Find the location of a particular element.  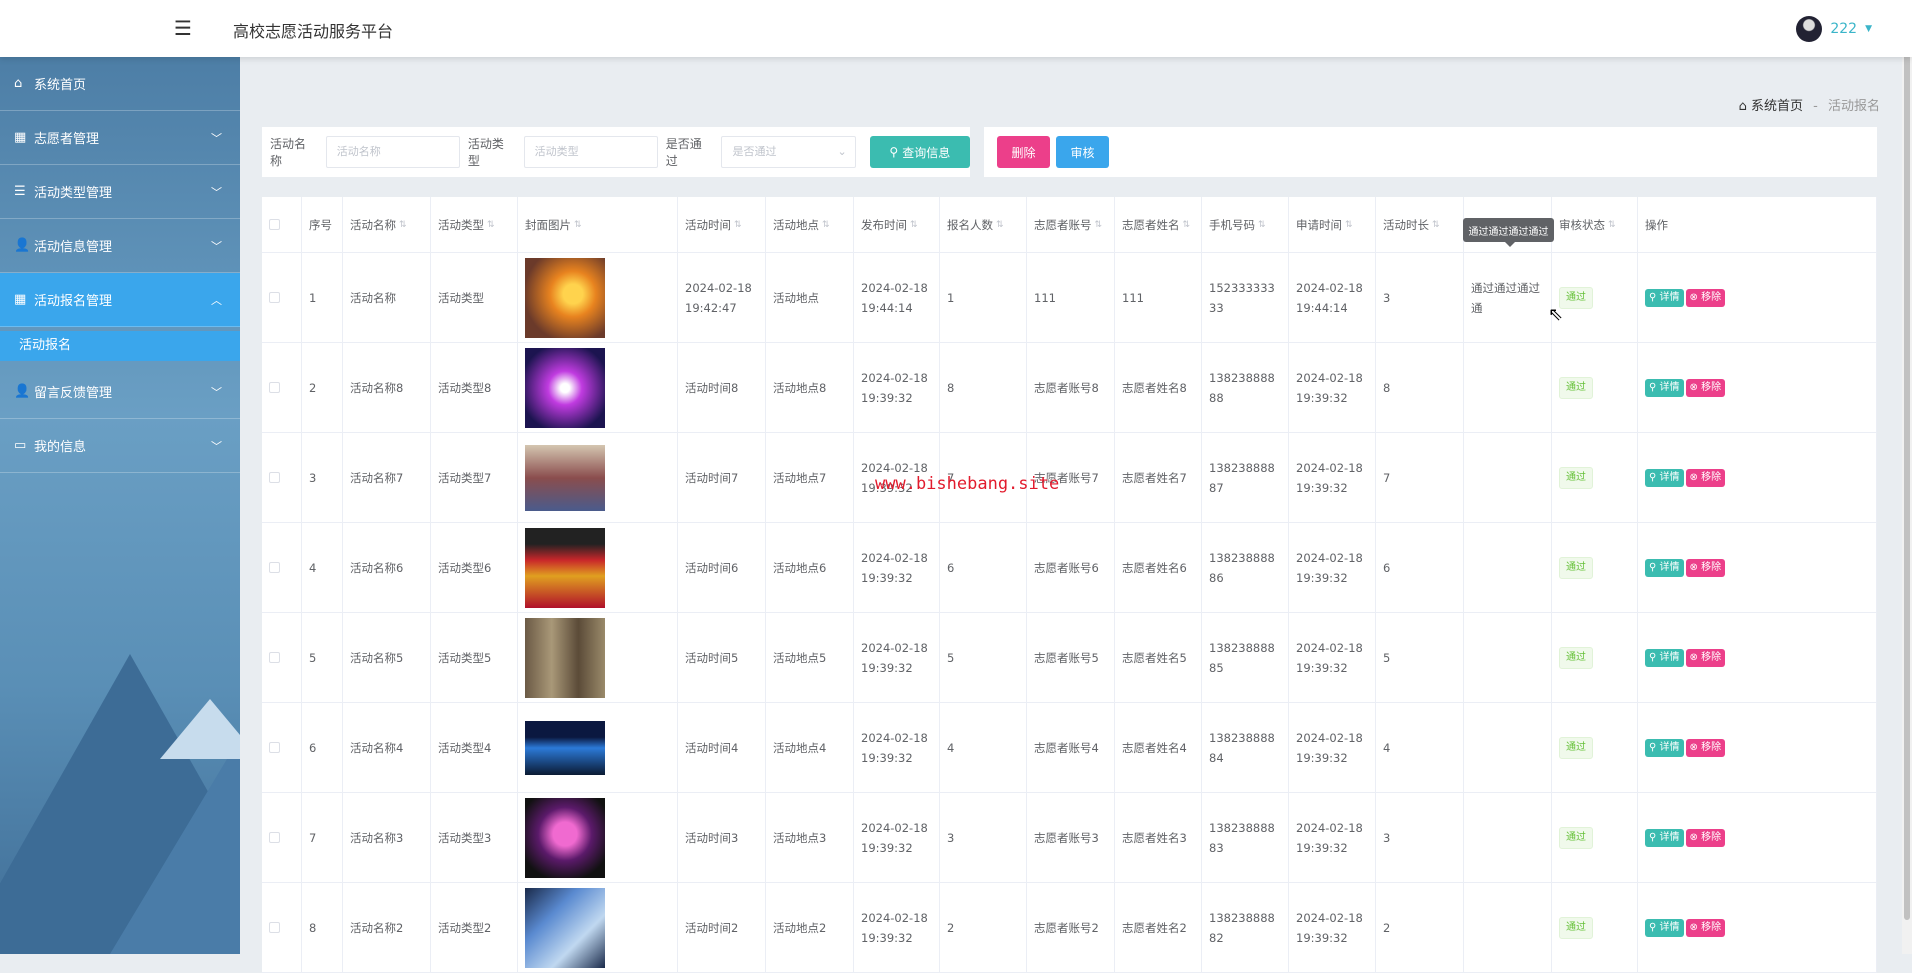

column-header: 活动类型 ⇅ is located at coordinates (474, 224).